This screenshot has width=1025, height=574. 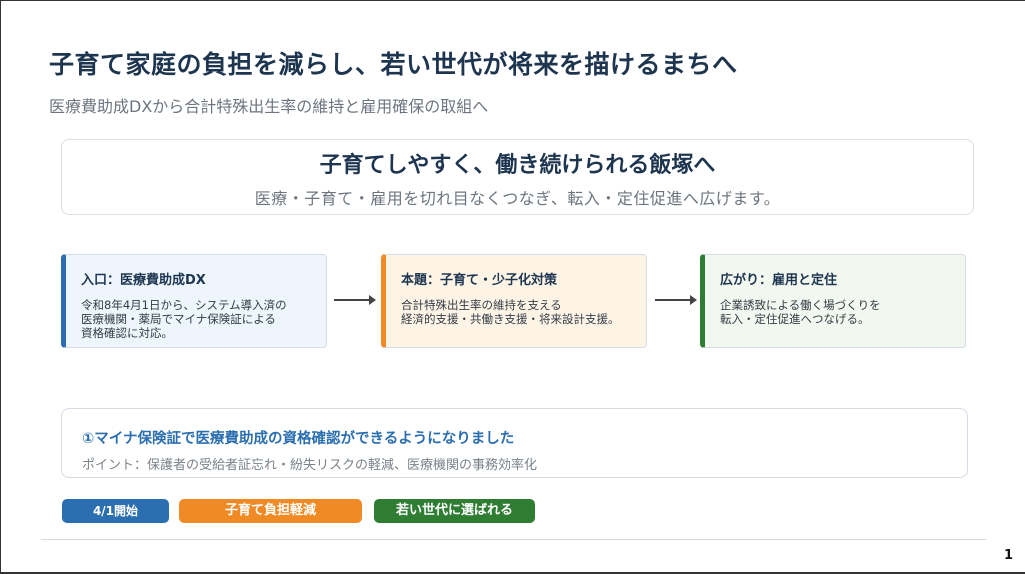 I want to click on point-title: ①マイナ保険証で医療費助成の資格確認ができるようになりました, so click(x=298, y=439).